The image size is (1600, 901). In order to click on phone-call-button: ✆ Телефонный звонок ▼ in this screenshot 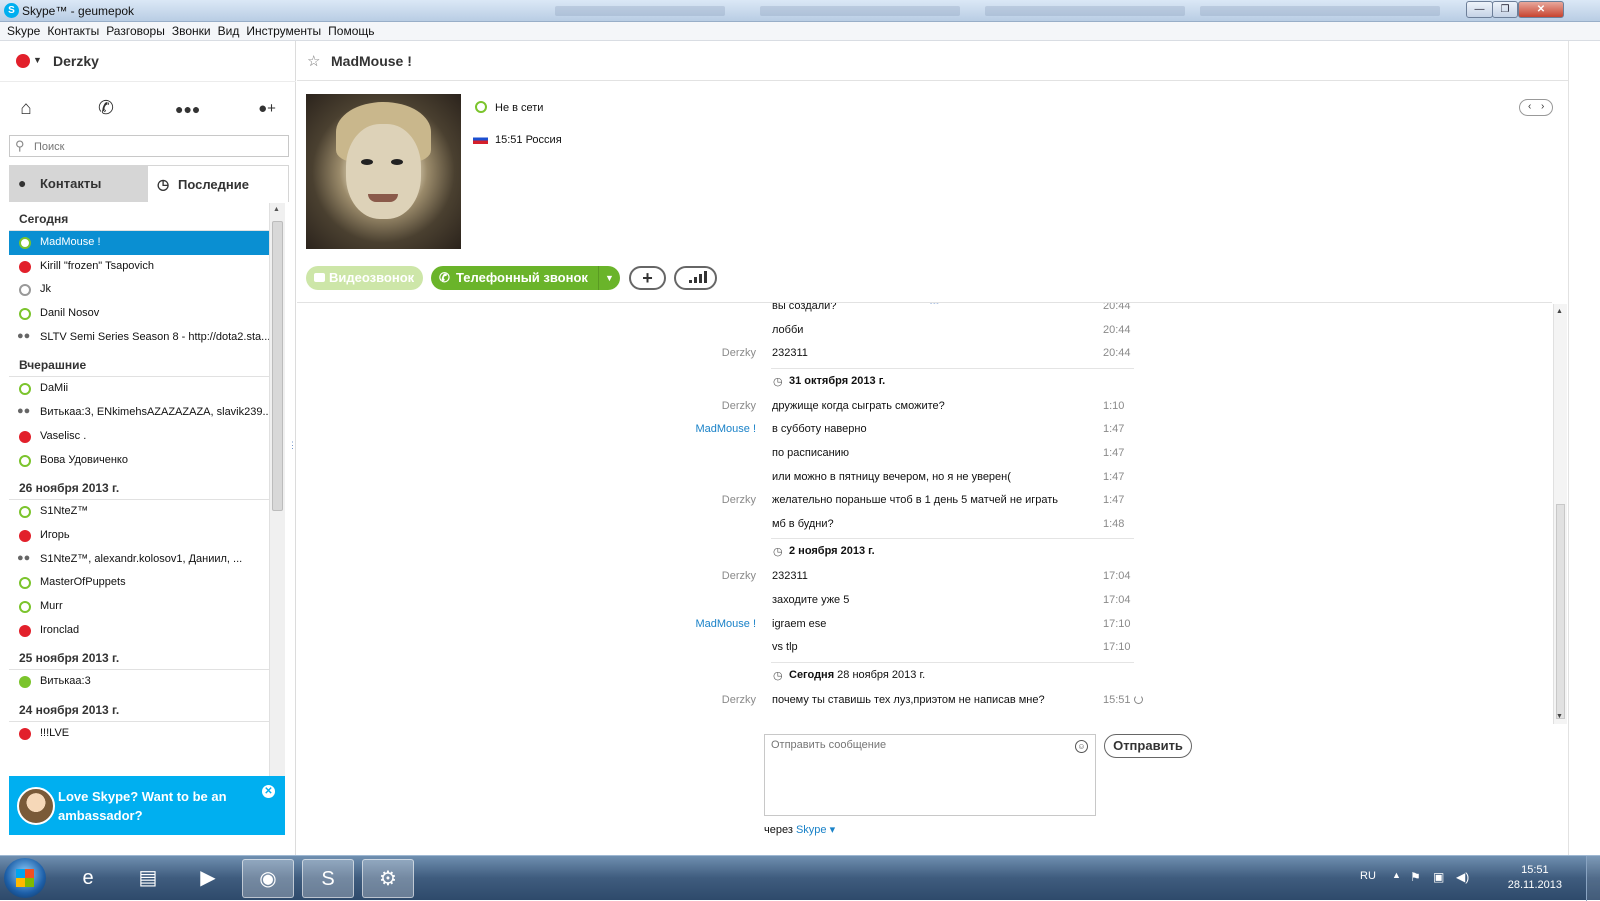, I will do `click(525, 278)`.